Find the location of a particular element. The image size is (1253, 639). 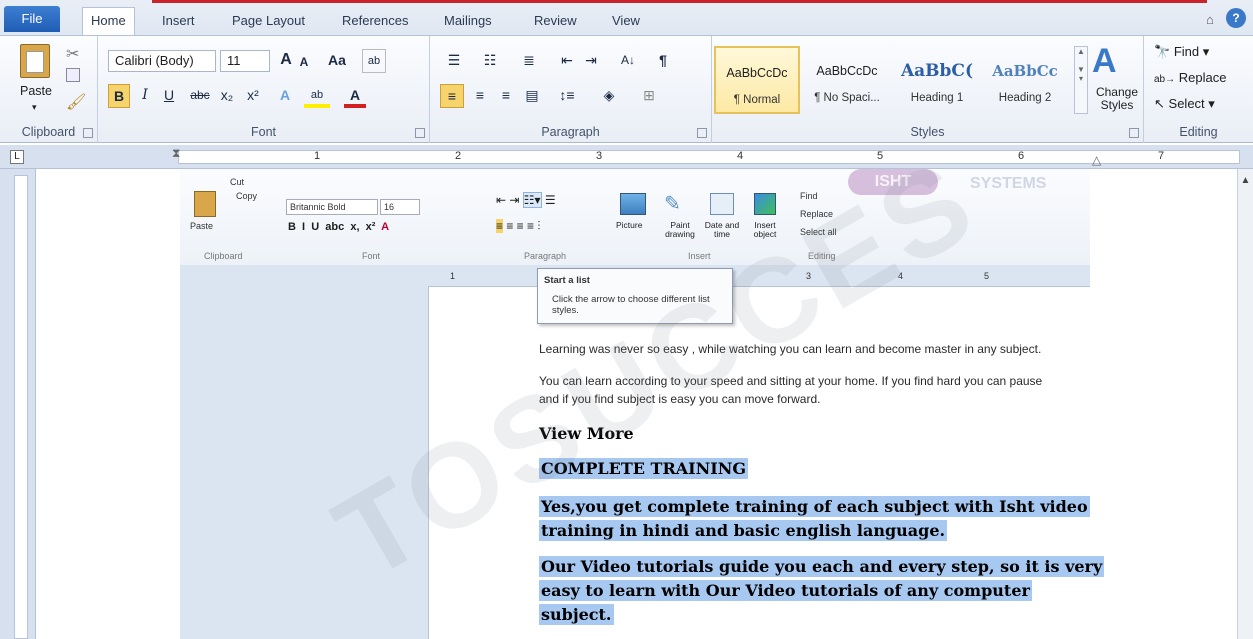

ruler-number: 7 is located at coordinates (1161, 156).